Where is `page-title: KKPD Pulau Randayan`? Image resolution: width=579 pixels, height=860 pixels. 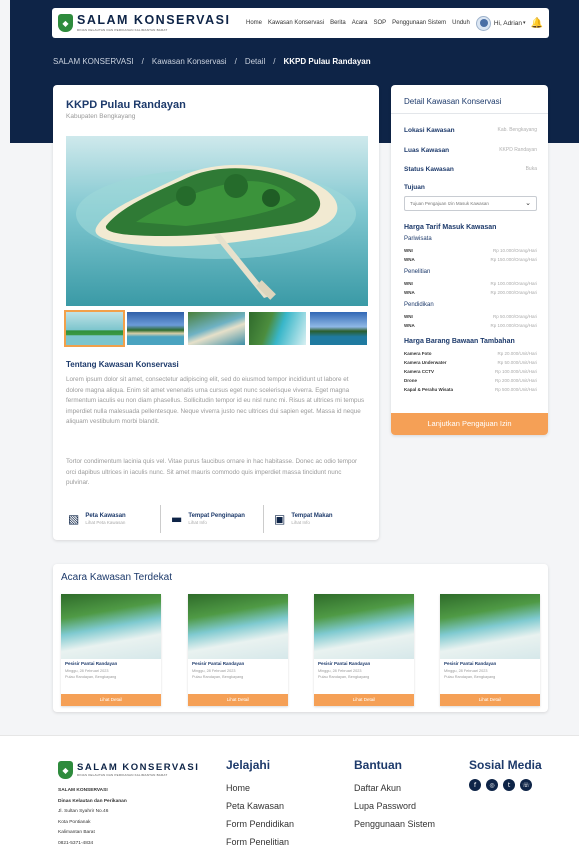
page-title: KKPD Pulau Randayan is located at coordinates (126, 105).